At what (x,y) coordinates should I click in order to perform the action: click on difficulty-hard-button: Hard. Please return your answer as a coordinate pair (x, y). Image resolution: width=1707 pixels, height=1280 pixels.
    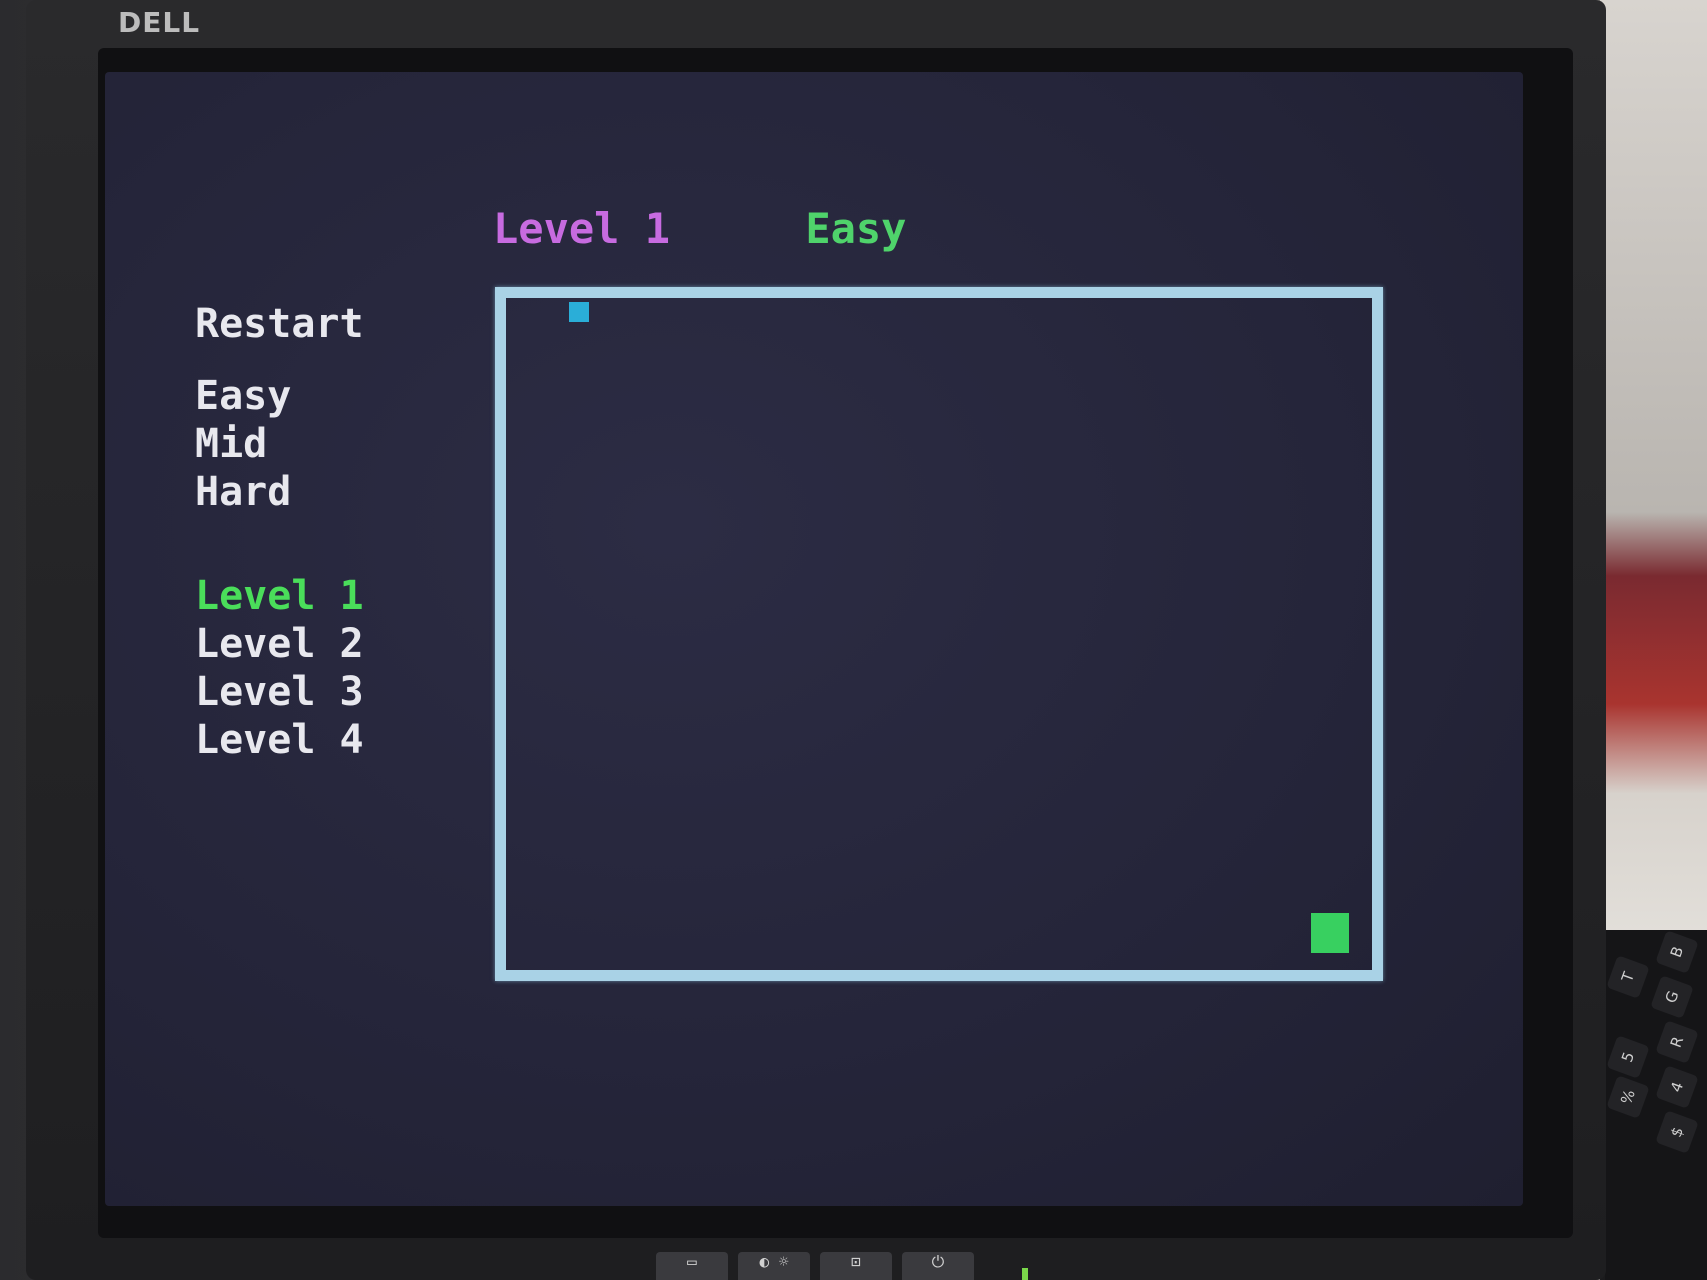
    Looking at the image, I should click on (279, 492).